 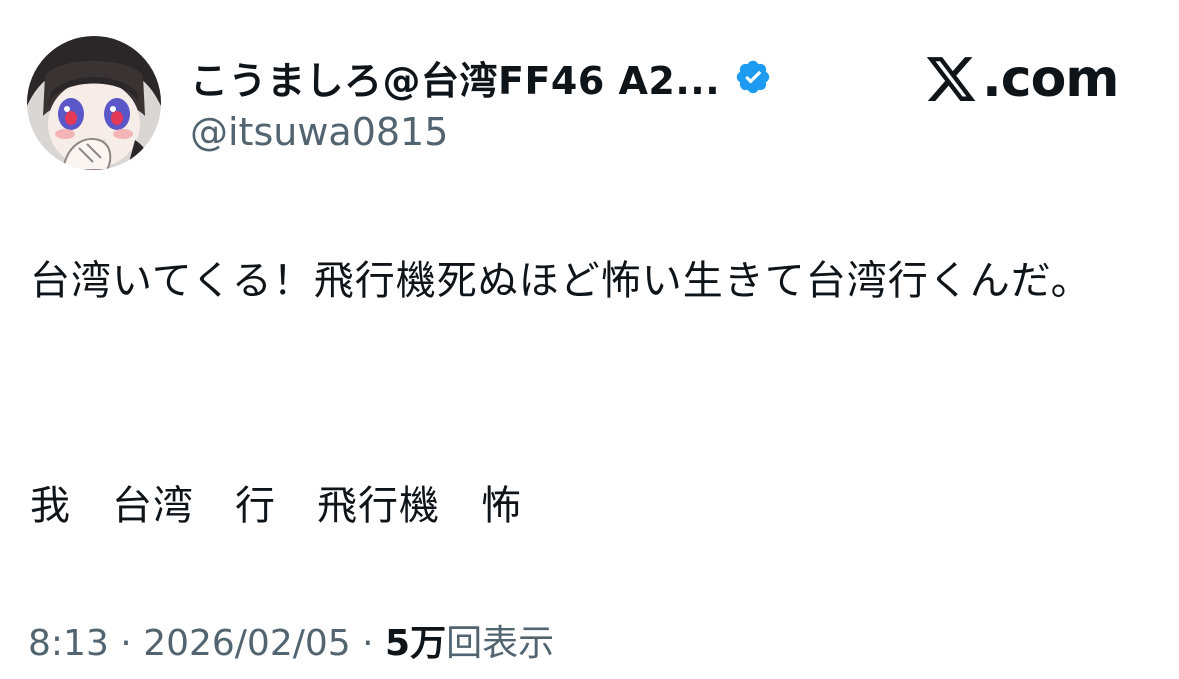 I want to click on tweet-meta: 8:13 · 2026/02/05 · 5万回表示, so click(x=291, y=644).